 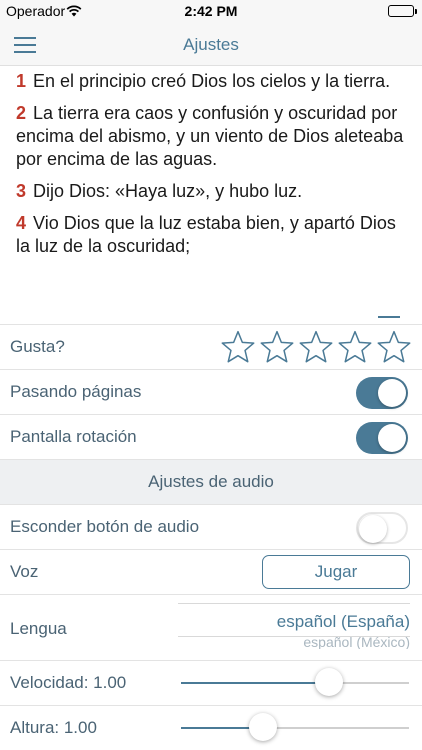 I want to click on voice-row: Voz Jugar, so click(x=211, y=571).